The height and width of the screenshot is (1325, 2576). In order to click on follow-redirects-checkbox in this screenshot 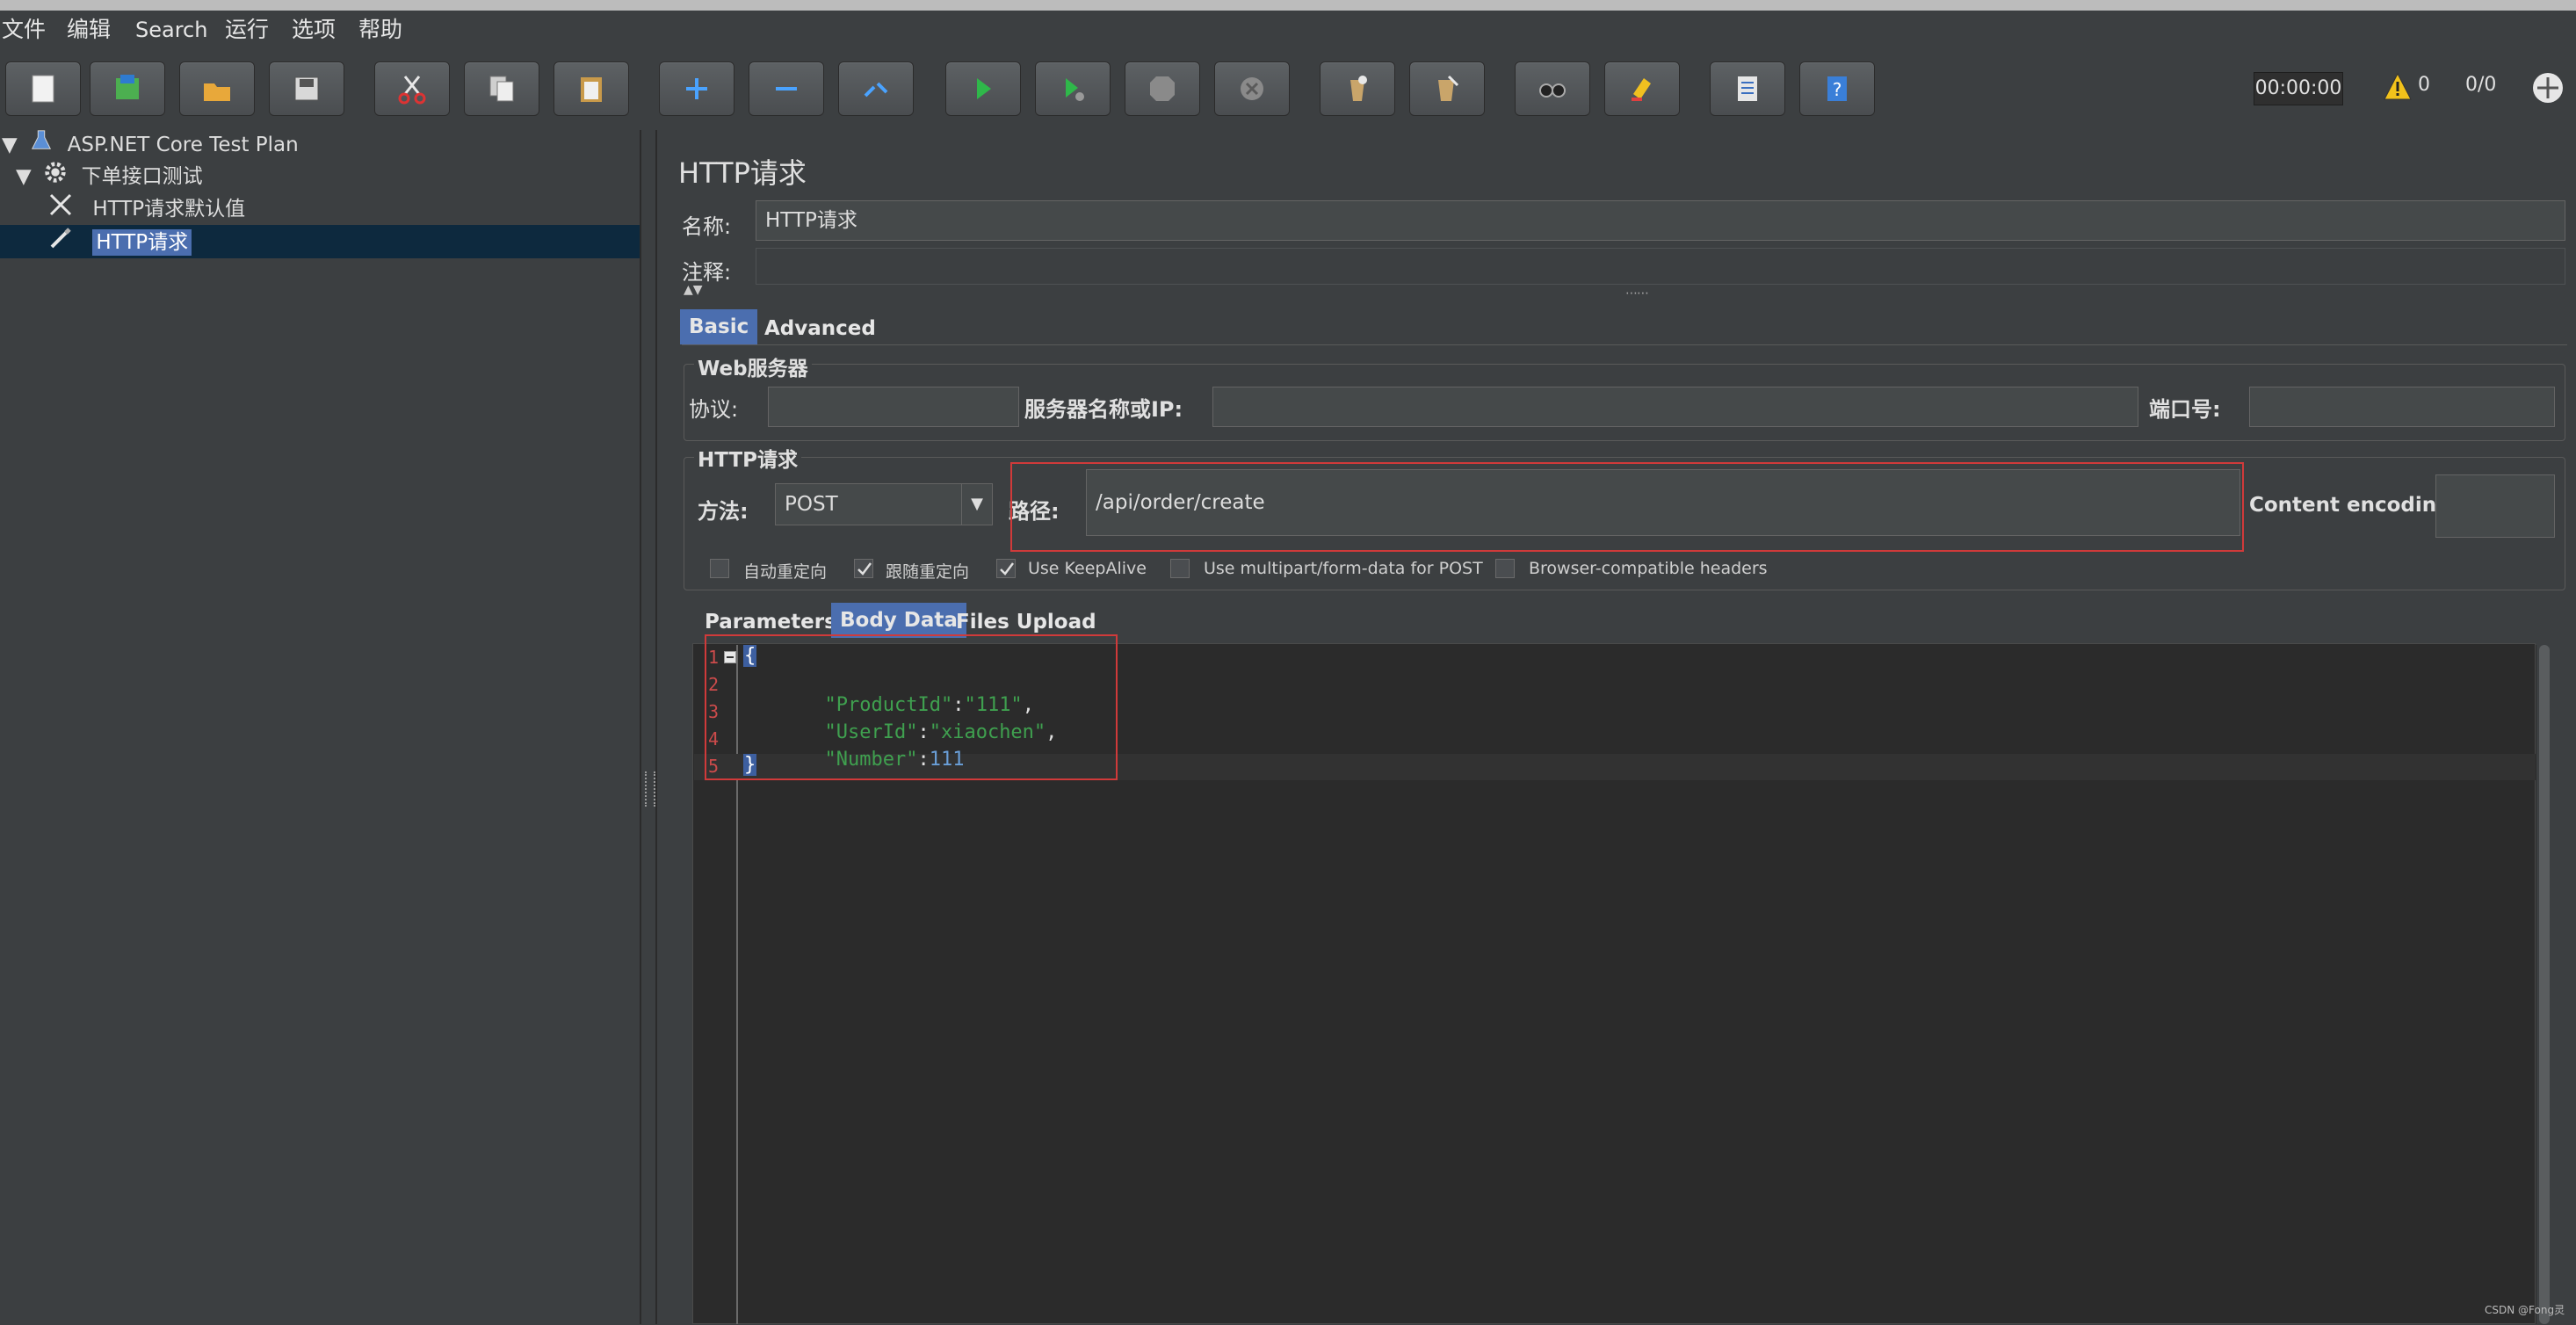, I will do `click(863, 568)`.